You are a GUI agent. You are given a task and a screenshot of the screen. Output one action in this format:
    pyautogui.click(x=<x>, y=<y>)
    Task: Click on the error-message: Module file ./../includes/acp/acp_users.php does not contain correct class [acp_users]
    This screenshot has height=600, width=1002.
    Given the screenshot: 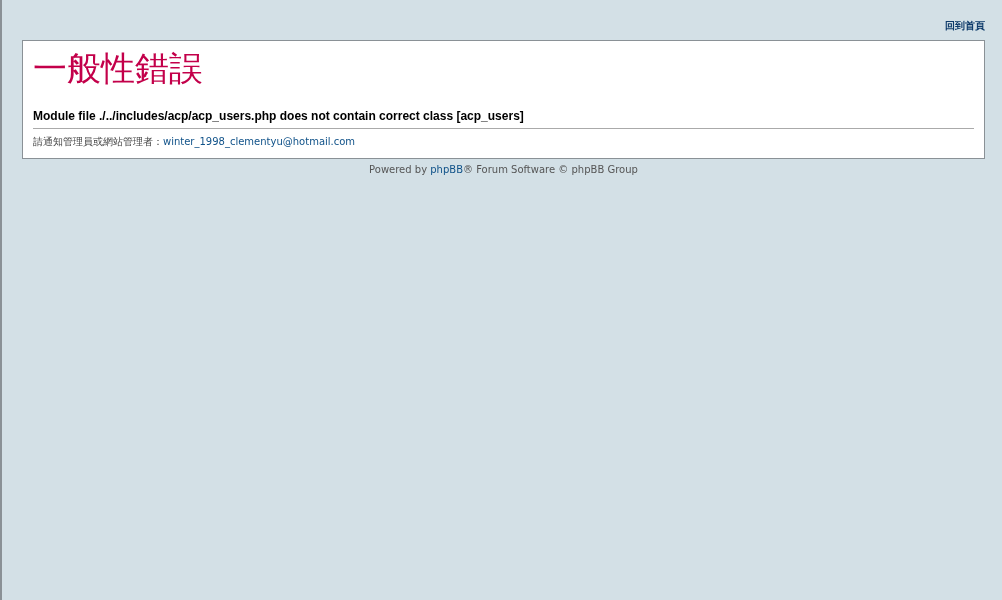 What is the action you would take?
    pyautogui.click(x=279, y=116)
    